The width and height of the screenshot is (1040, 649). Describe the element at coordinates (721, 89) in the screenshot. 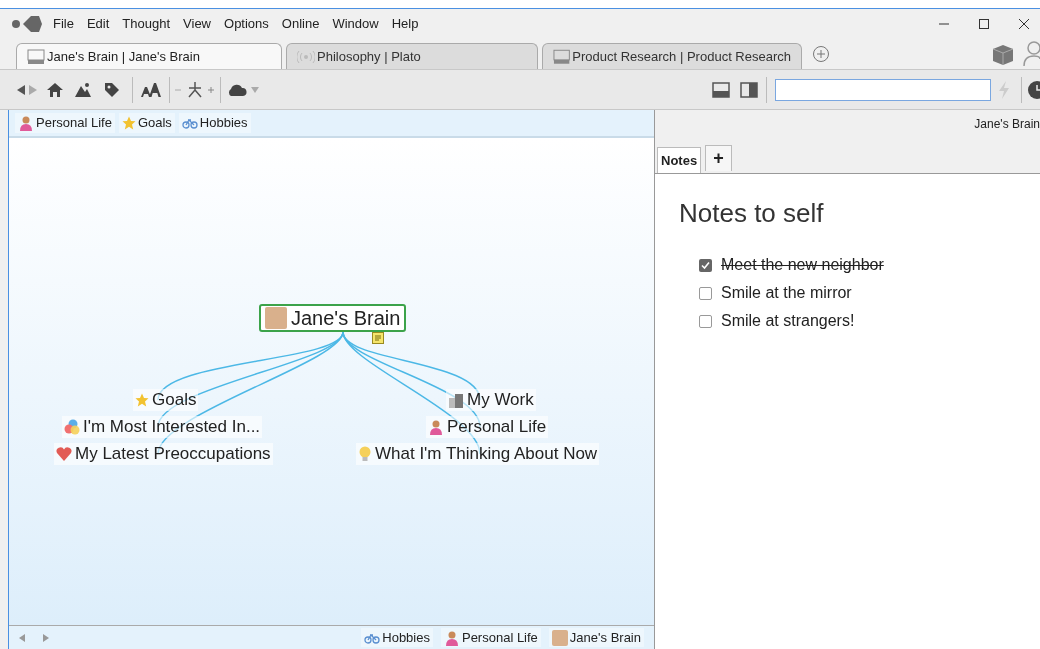

I see `bottom-panel-icon` at that location.